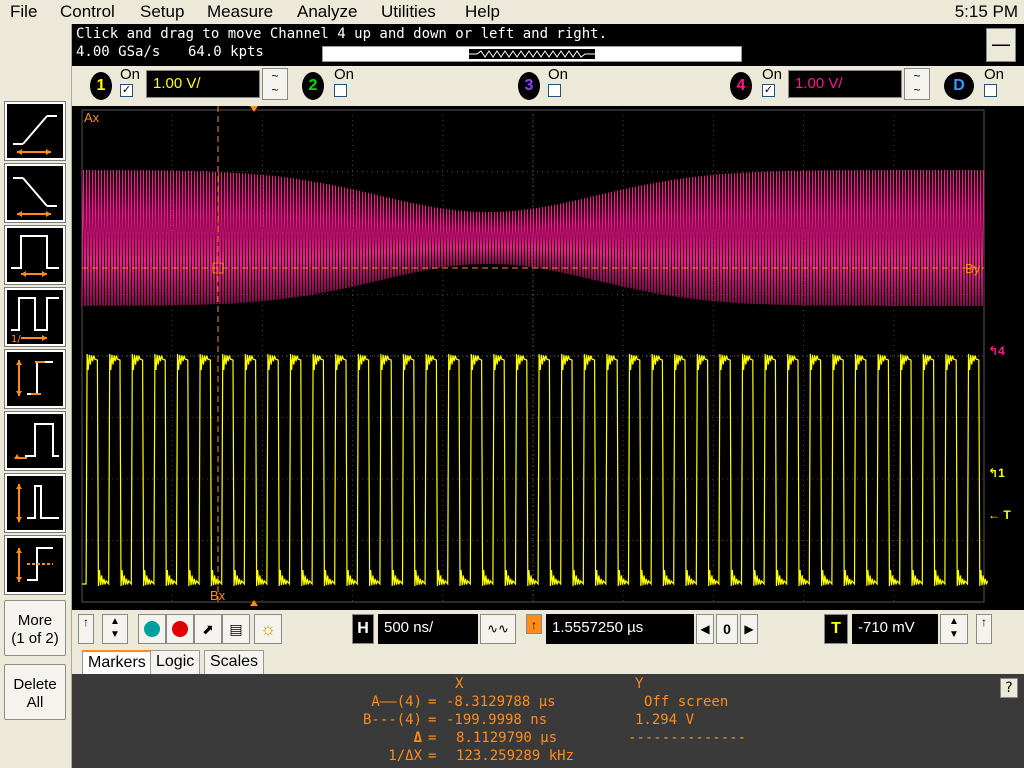 This screenshot has width=1024, height=768. What do you see at coordinates (984, 629) in the screenshot?
I see `trigger-up-arrow-icon: ↑` at bounding box center [984, 629].